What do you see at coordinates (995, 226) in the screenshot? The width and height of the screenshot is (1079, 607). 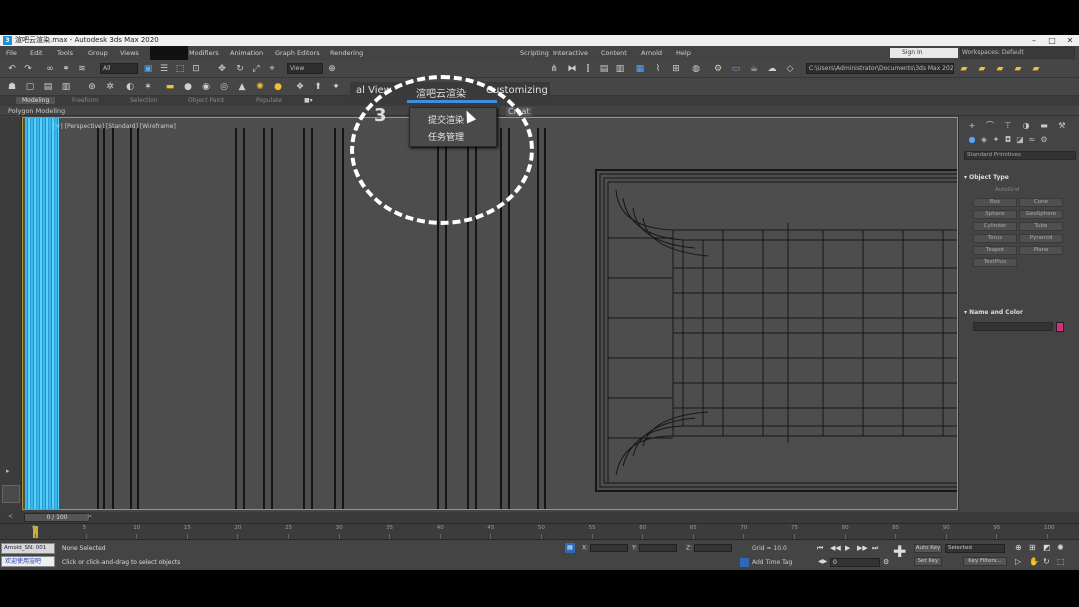 I see `cylinder-button: Cylinder` at bounding box center [995, 226].